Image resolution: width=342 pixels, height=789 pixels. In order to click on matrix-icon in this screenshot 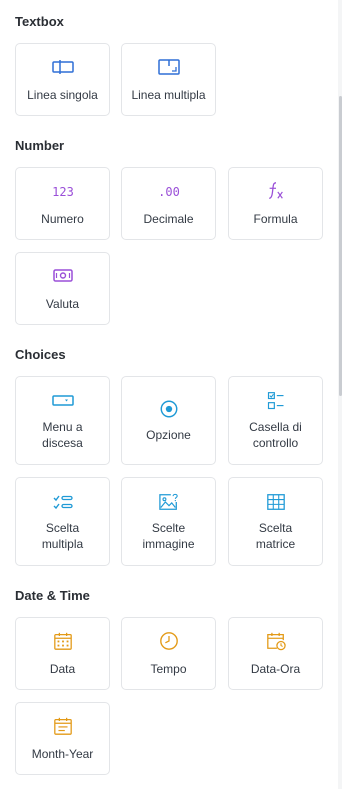, I will do `click(275, 501)`.